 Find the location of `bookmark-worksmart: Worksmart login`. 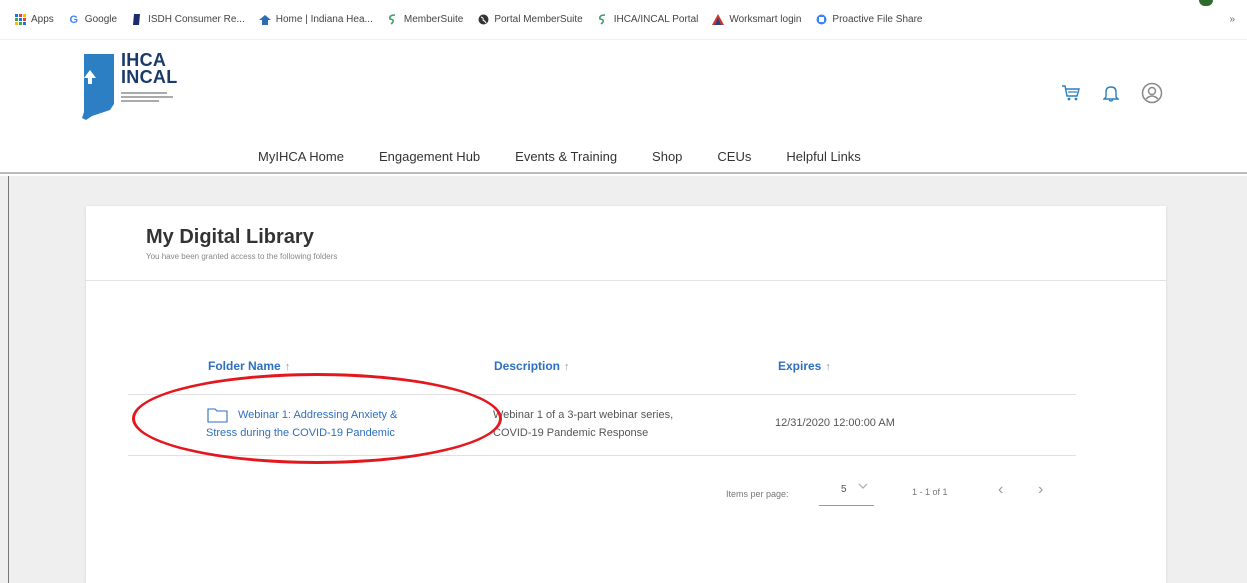

bookmark-worksmart: Worksmart login is located at coordinates (756, 20).